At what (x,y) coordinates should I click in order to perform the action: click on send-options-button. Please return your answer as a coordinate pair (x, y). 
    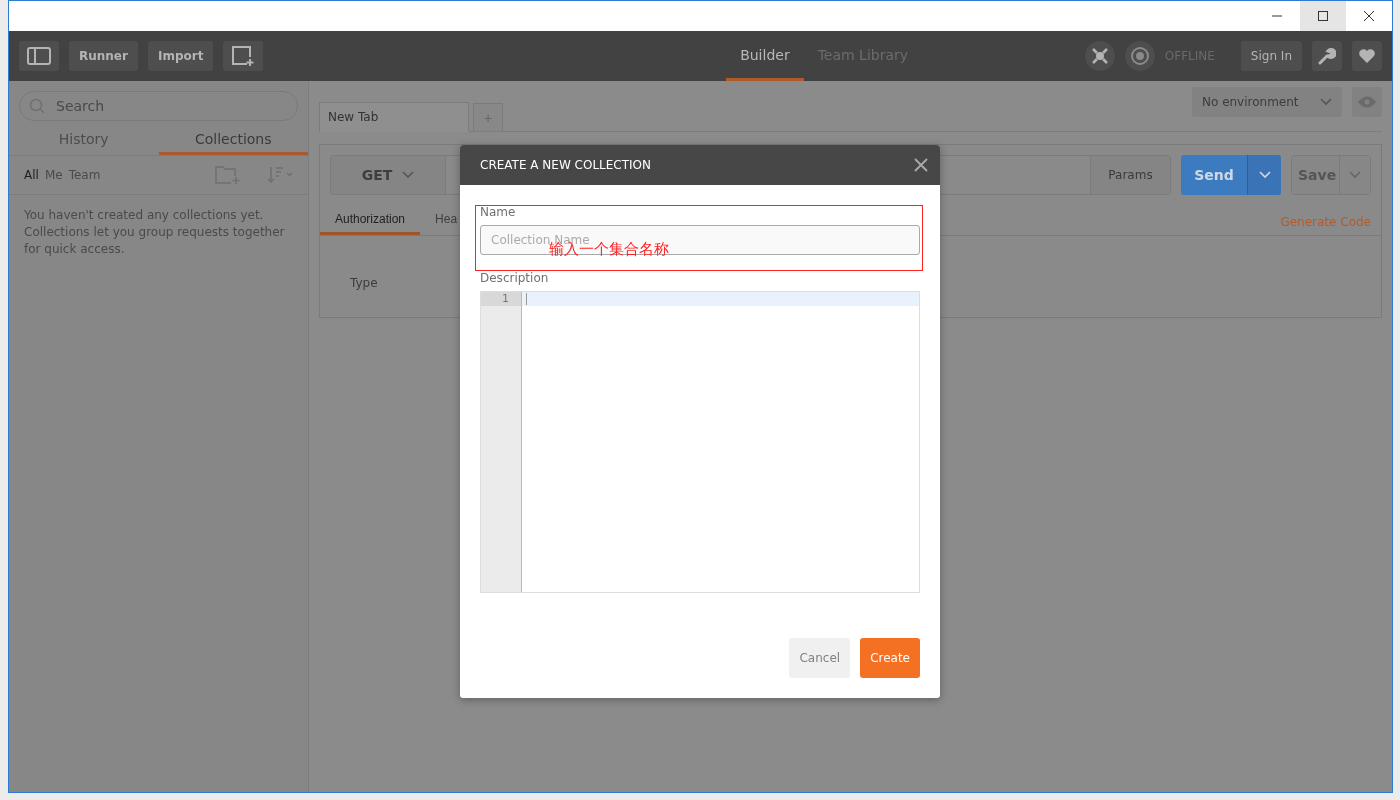
    Looking at the image, I should click on (1264, 175).